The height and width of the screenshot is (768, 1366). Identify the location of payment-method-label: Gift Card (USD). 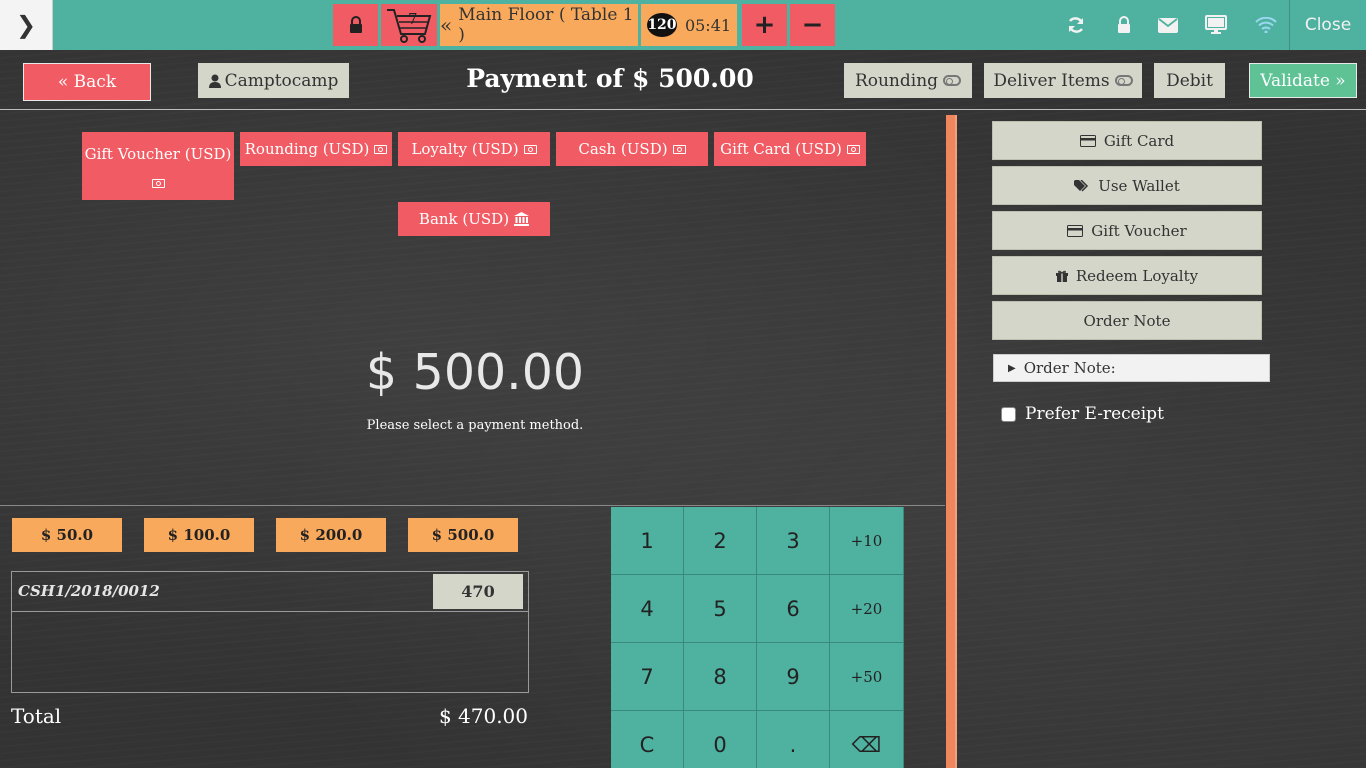
(781, 149).